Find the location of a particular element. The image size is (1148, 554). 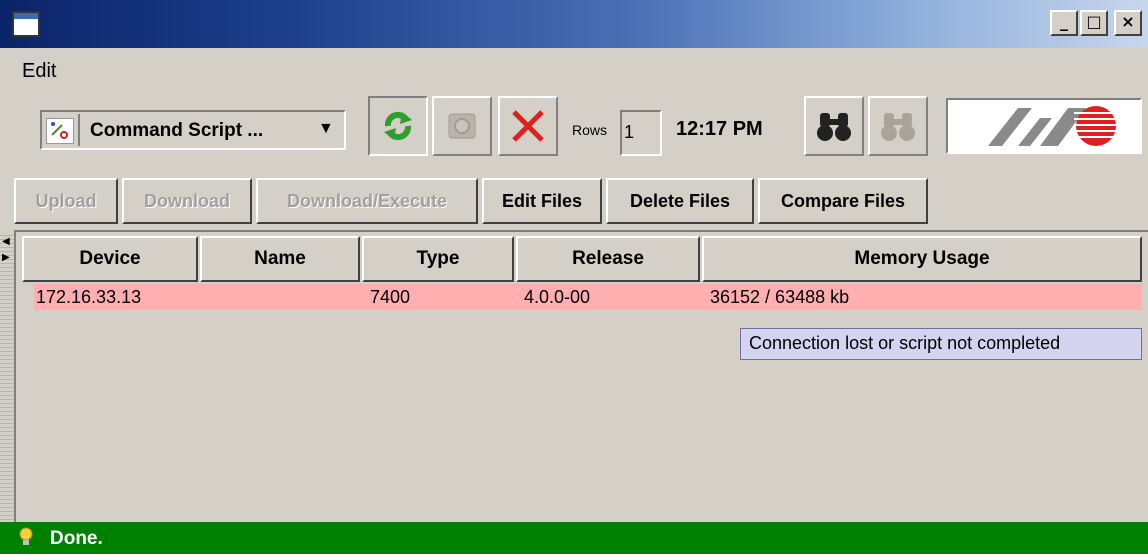

upload-button: Upload is located at coordinates (66, 201).